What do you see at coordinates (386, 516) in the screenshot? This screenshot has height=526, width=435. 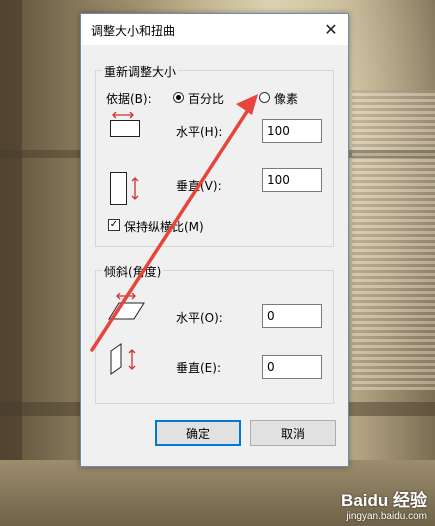 I see `watermark-url: jingyan.baidu.com` at bounding box center [386, 516].